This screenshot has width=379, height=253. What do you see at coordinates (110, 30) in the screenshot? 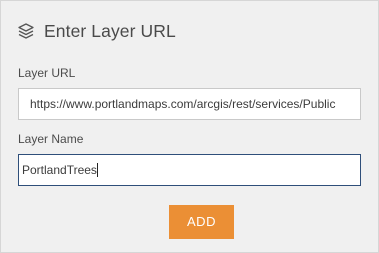
I see `panel-title: Enter Layer URL` at bounding box center [110, 30].